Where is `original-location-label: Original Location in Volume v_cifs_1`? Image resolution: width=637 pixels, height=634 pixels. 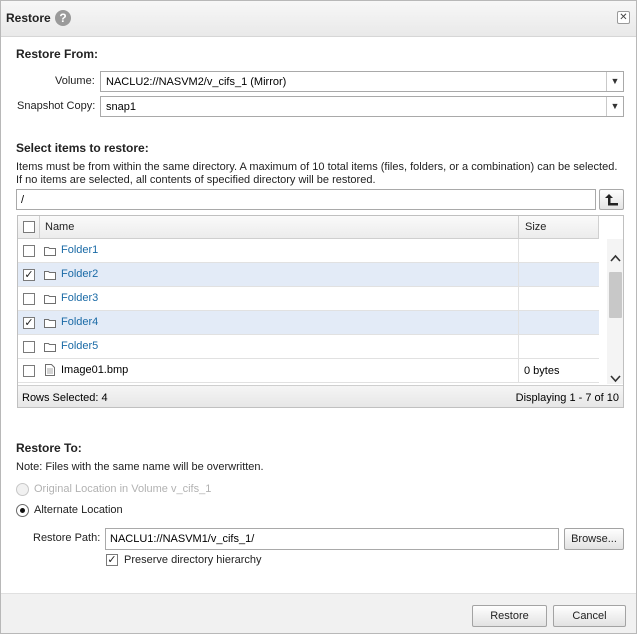 original-location-label: Original Location in Volume v_cifs_1 is located at coordinates (123, 489).